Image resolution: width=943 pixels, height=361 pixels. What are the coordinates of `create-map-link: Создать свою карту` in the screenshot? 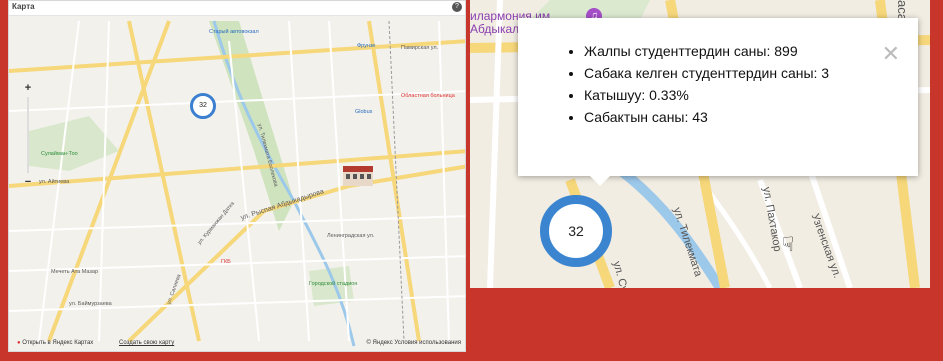 It's located at (146, 343).